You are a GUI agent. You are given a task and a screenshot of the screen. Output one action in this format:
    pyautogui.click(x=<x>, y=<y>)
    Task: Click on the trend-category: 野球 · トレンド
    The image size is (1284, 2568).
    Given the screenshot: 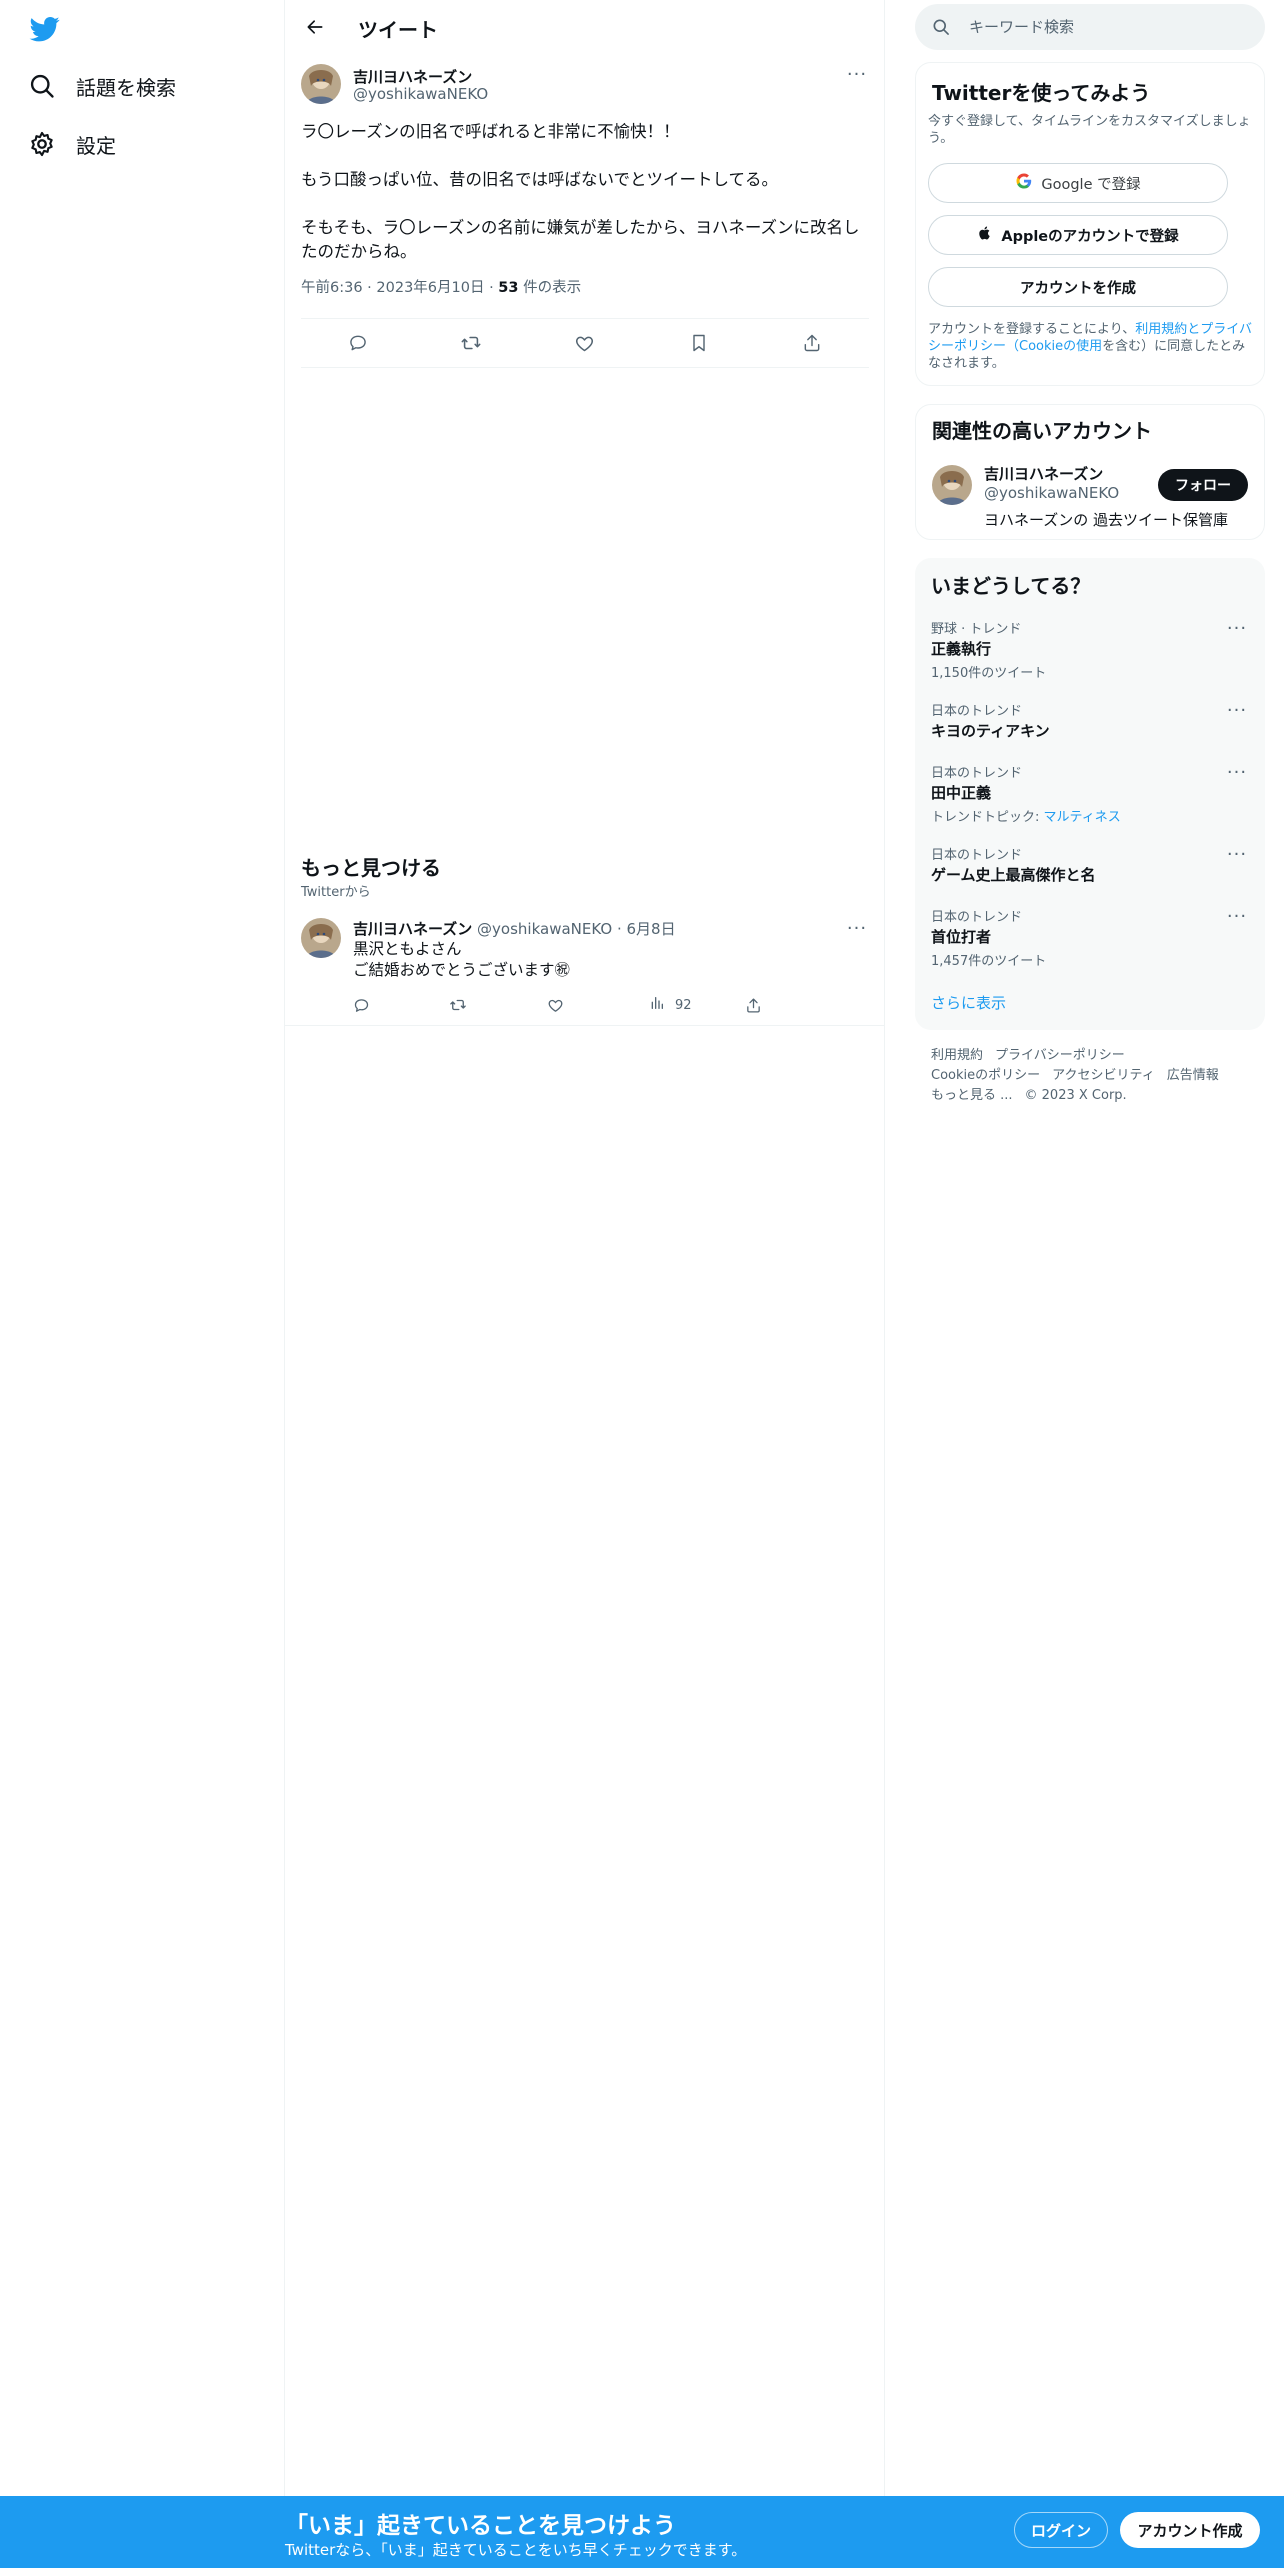 What is the action you would take?
    pyautogui.click(x=976, y=629)
    